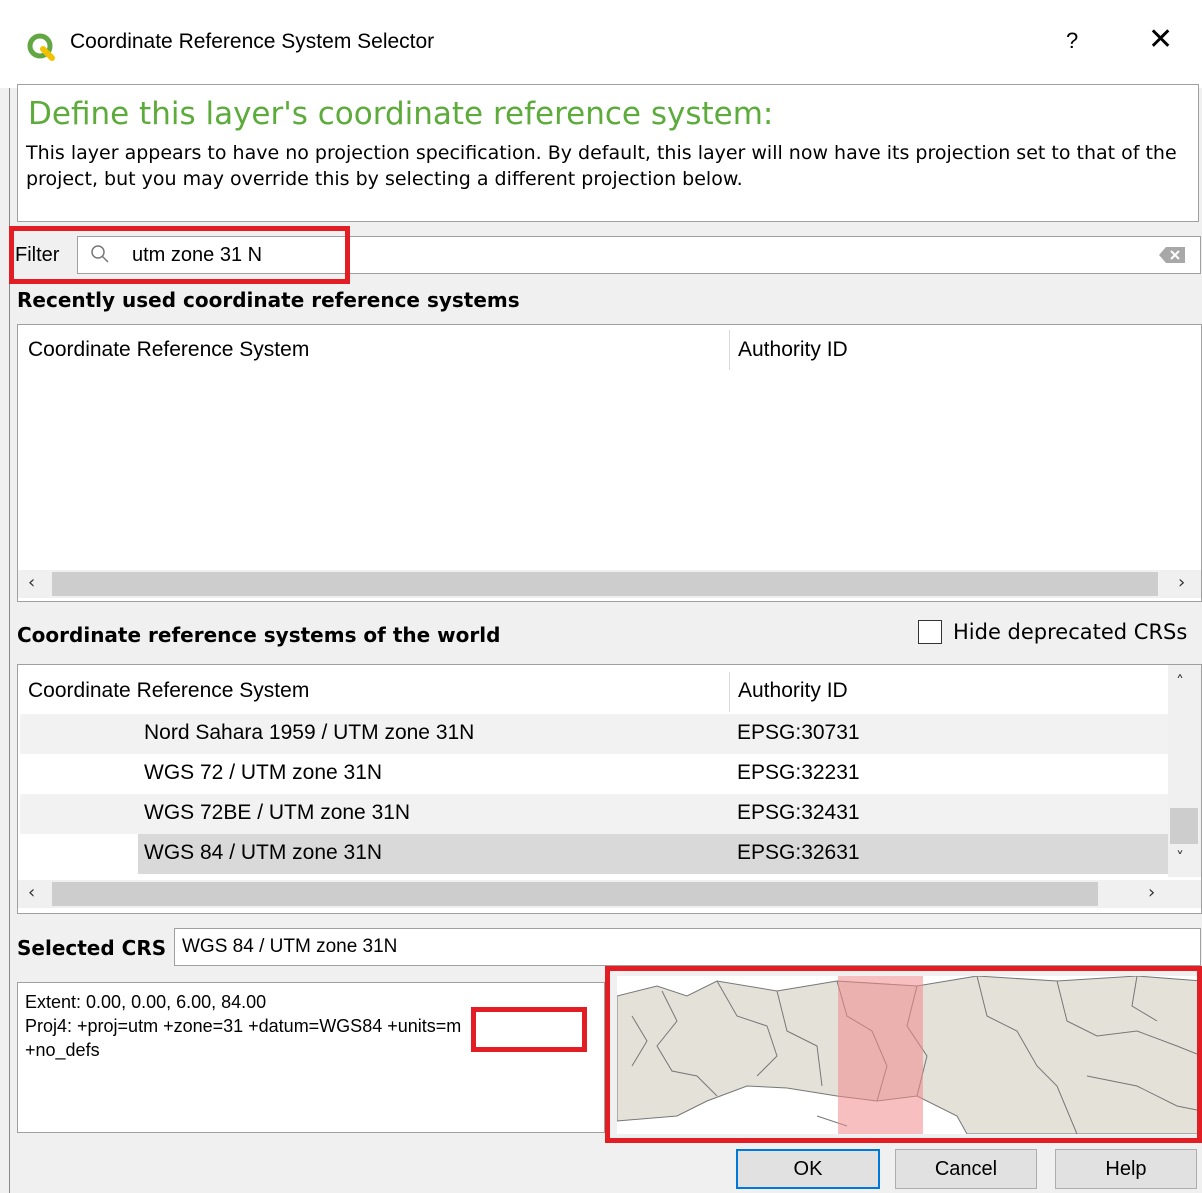 This screenshot has width=1202, height=1193. I want to click on window-title: Coordinate Reference System Selector, so click(252, 41).